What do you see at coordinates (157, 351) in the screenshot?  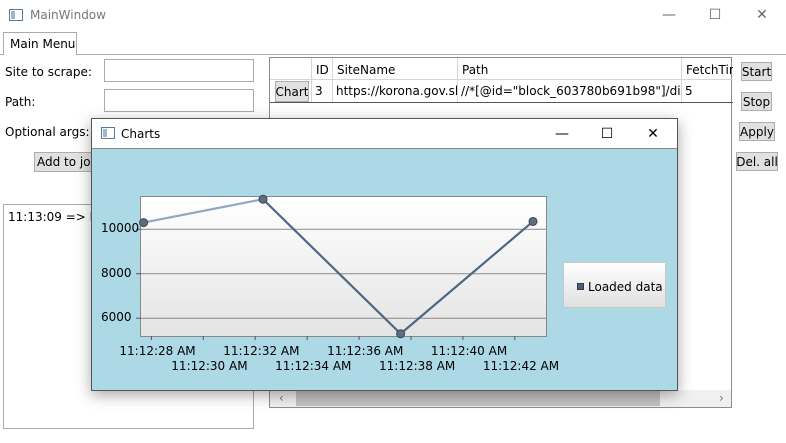 I see `x-tick-label: 11:12:28 AM` at bounding box center [157, 351].